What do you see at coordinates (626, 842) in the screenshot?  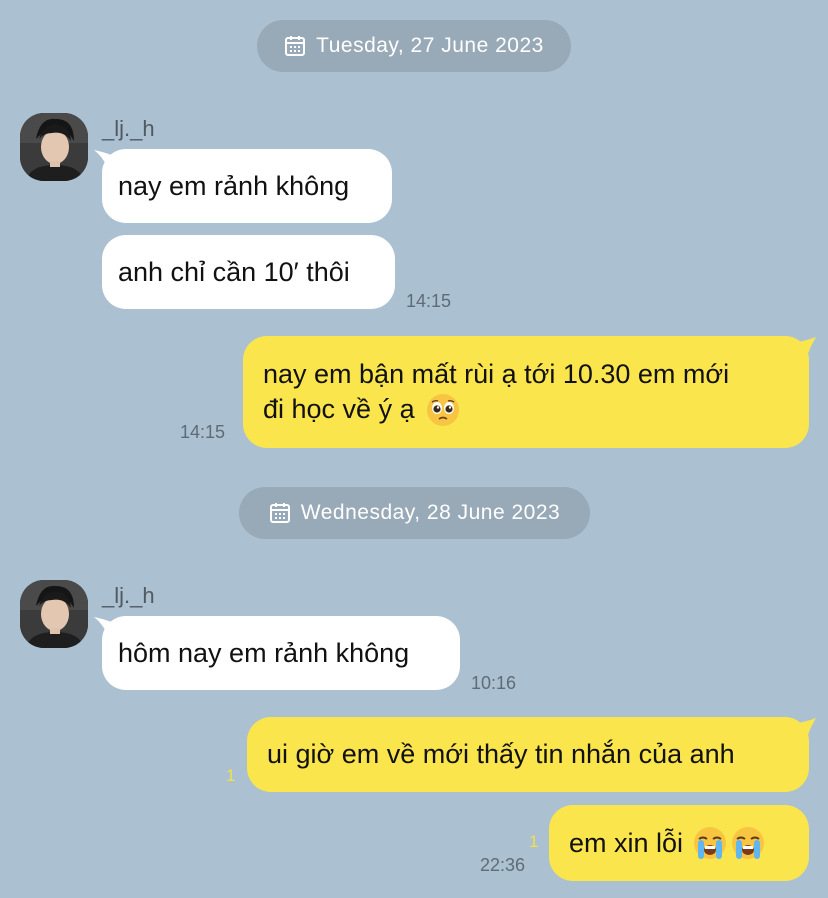 I see `message-text: em xin lỗi` at bounding box center [626, 842].